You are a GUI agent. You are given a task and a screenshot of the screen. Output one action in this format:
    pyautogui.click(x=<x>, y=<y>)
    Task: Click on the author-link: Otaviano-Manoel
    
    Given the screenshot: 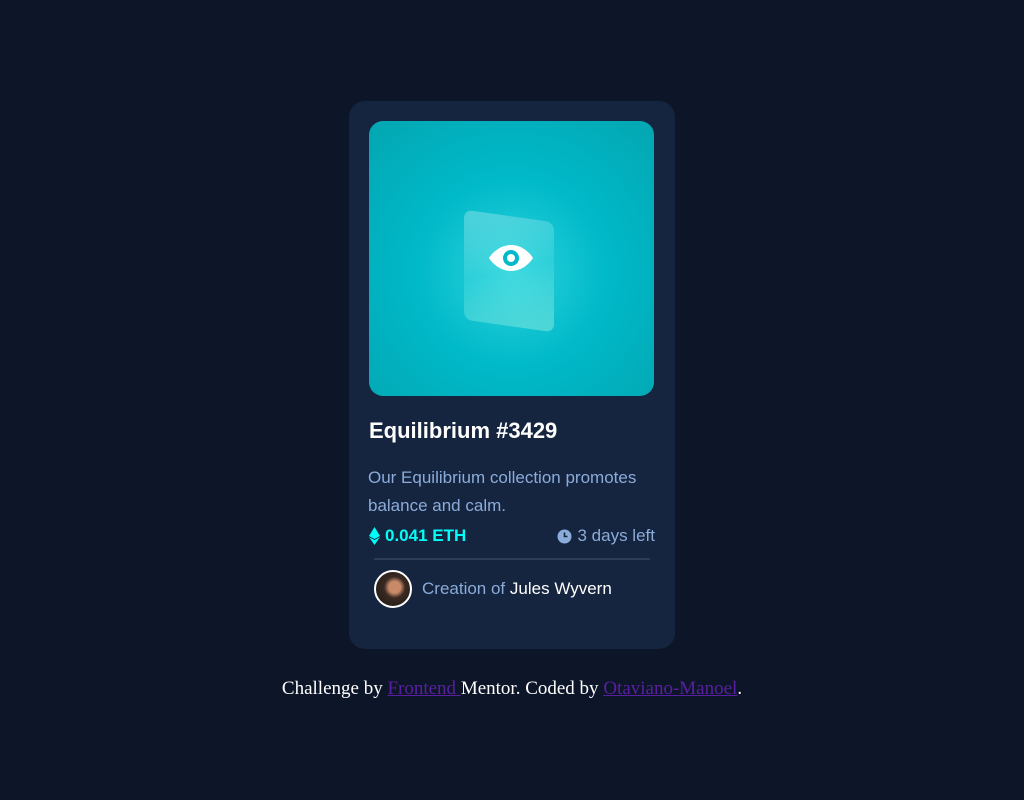 What is the action you would take?
    pyautogui.click(x=670, y=688)
    